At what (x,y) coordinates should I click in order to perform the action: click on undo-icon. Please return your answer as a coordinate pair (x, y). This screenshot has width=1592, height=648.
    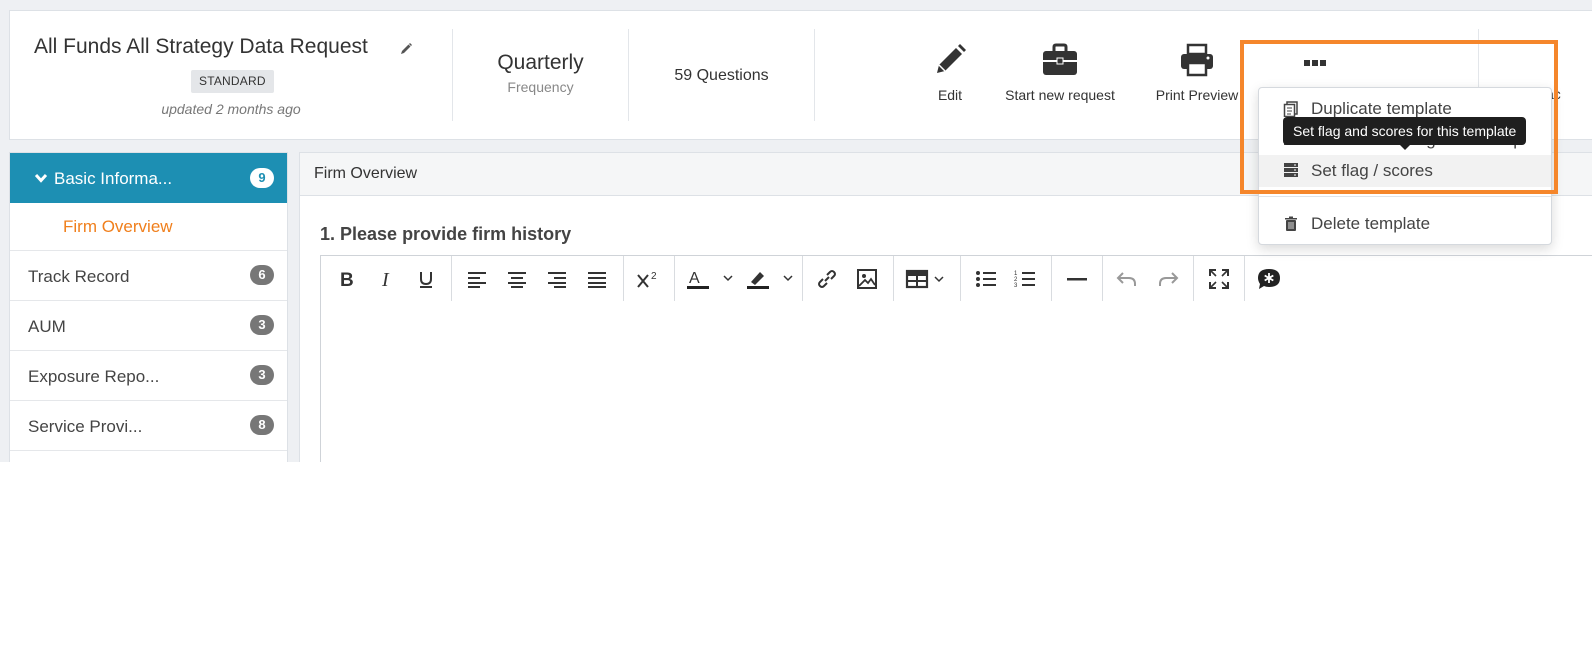
    Looking at the image, I should click on (1126, 279).